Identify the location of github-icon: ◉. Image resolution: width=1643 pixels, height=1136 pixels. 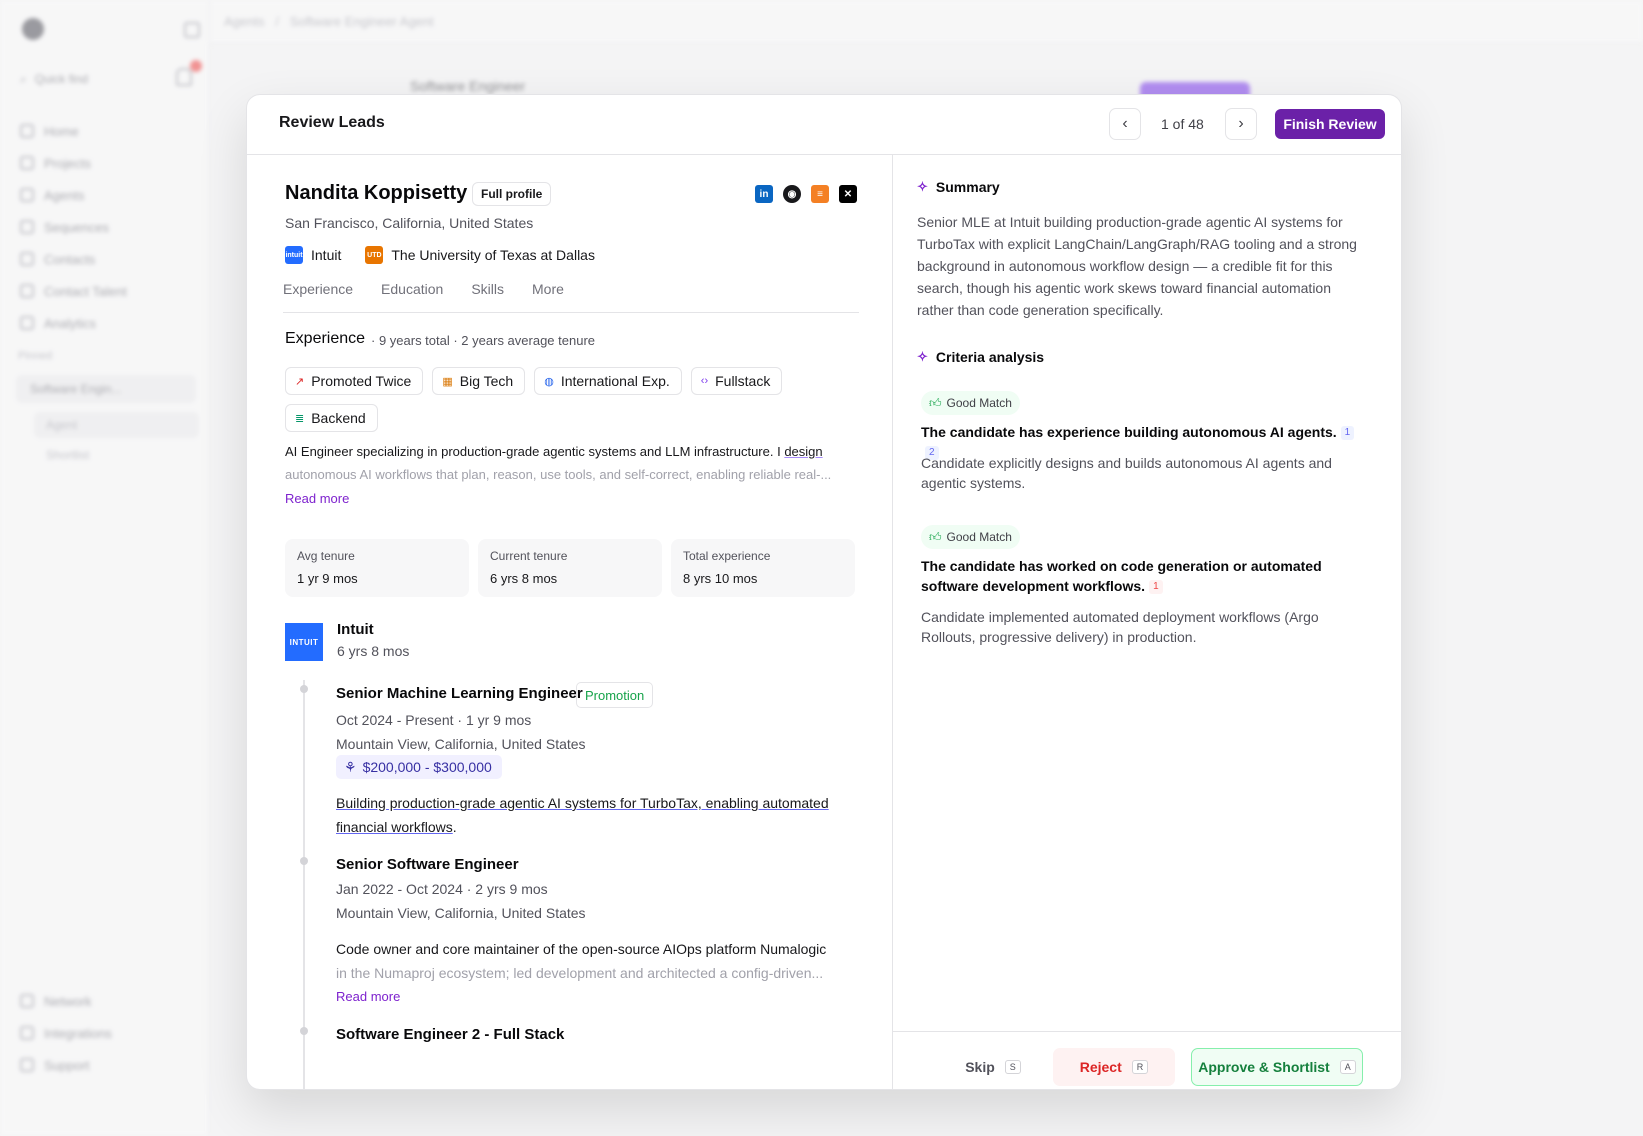
(792, 194).